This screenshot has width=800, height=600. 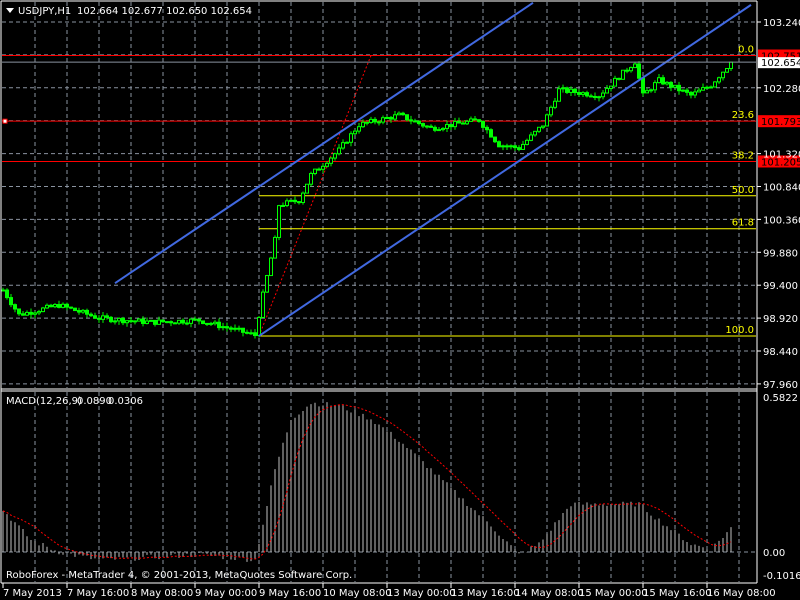 What do you see at coordinates (485, 593) in the screenshot?
I see `time-label: 13 May 16:00` at bounding box center [485, 593].